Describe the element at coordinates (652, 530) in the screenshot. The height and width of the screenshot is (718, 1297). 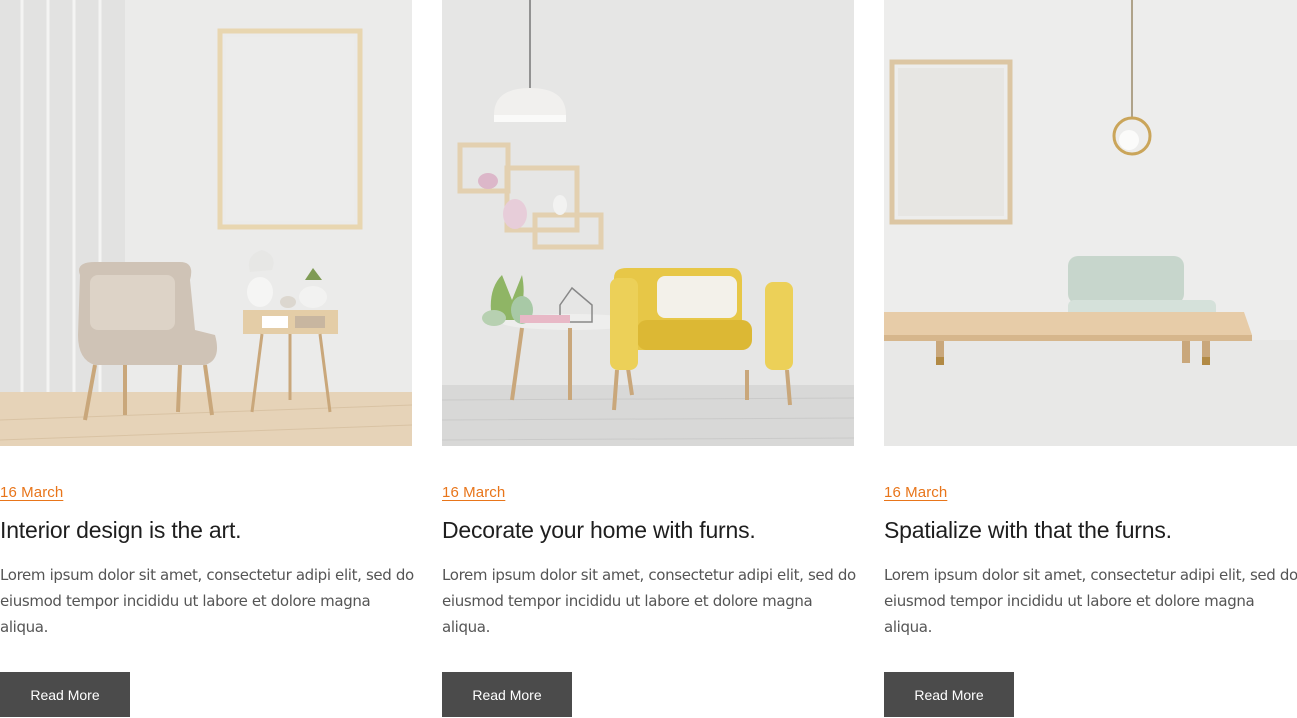
I see `post-title: Decorate your home with furns.` at that location.